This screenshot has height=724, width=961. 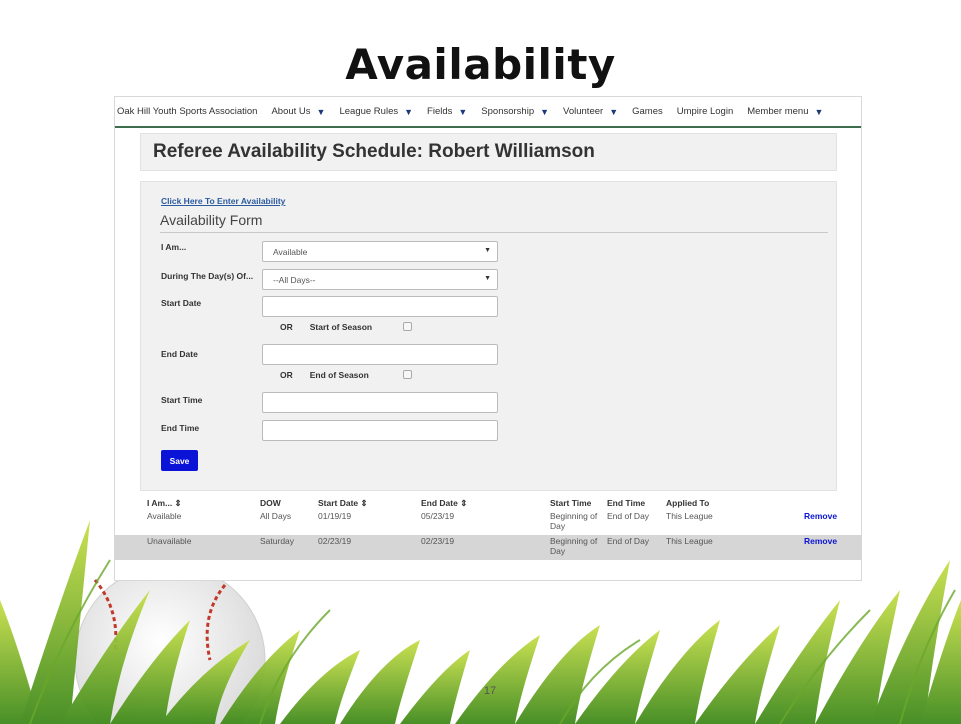 I want to click on nav-item-games: Games, so click(x=647, y=111).